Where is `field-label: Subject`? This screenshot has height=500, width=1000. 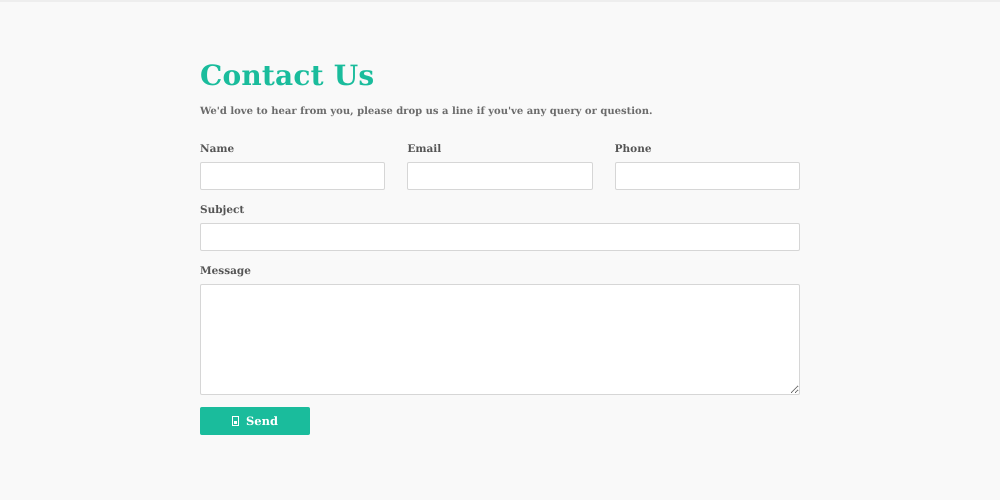 field-label: Subject is located at coordinates (223, 210).